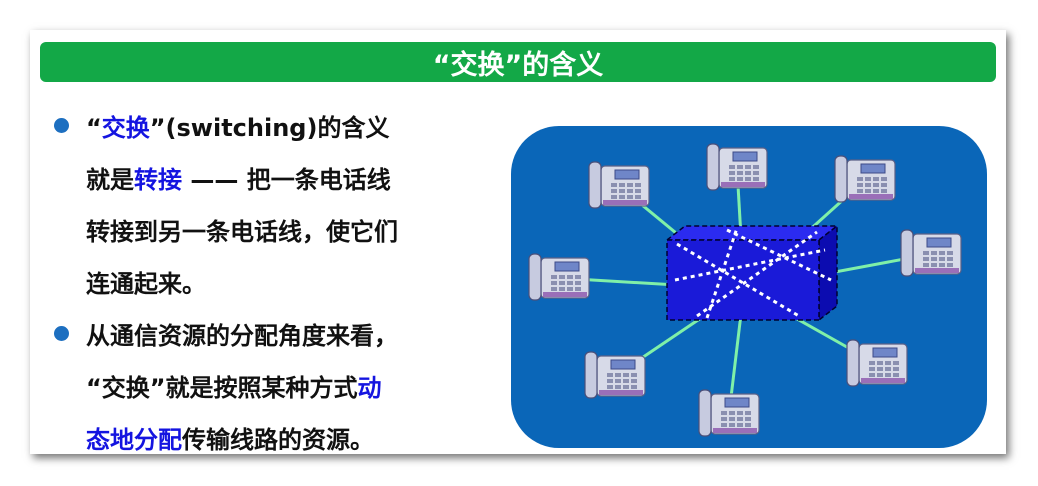 The height and width of the screenshot is (486, 1038). I want to click on highlight-text: 交换, so click(125, 128).